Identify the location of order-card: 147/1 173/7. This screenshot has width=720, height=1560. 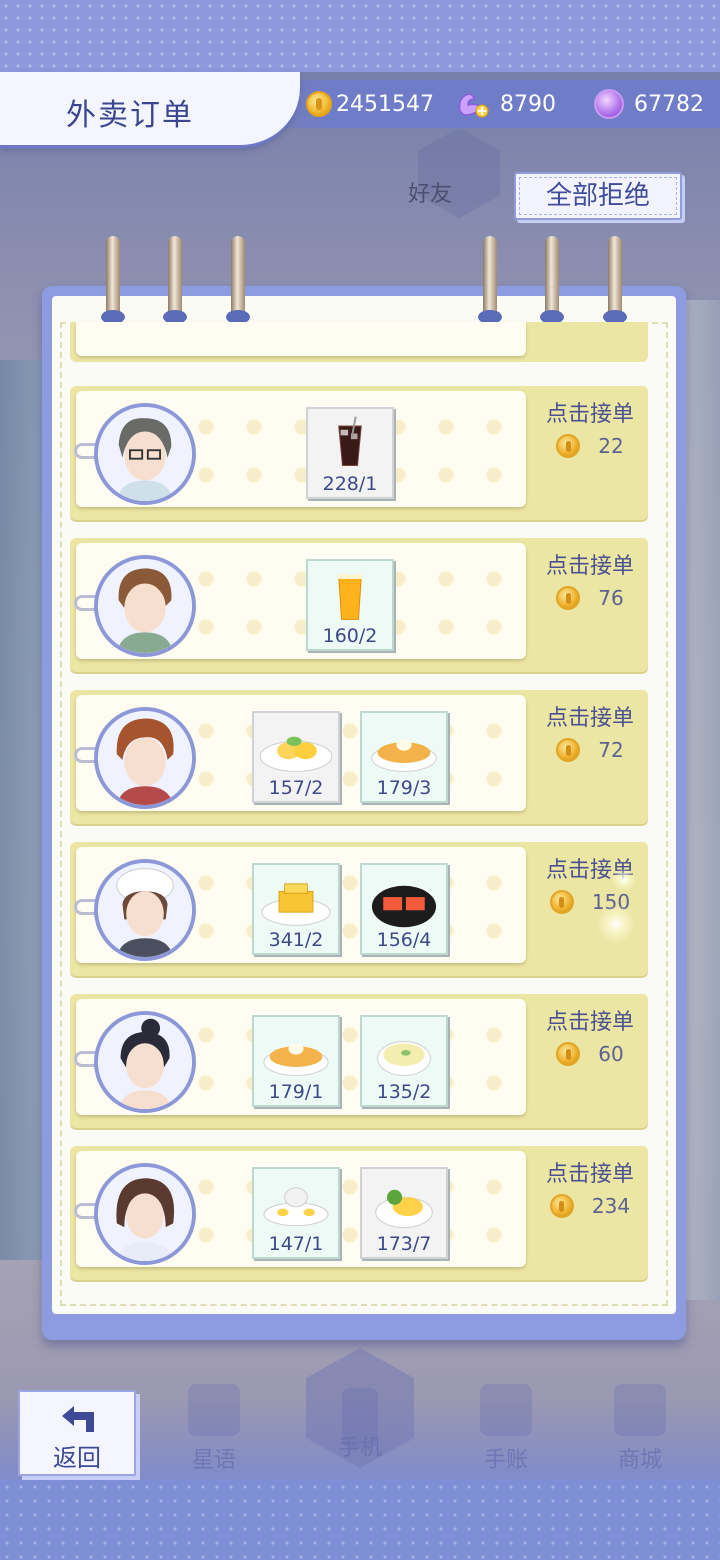
(300, 1209).